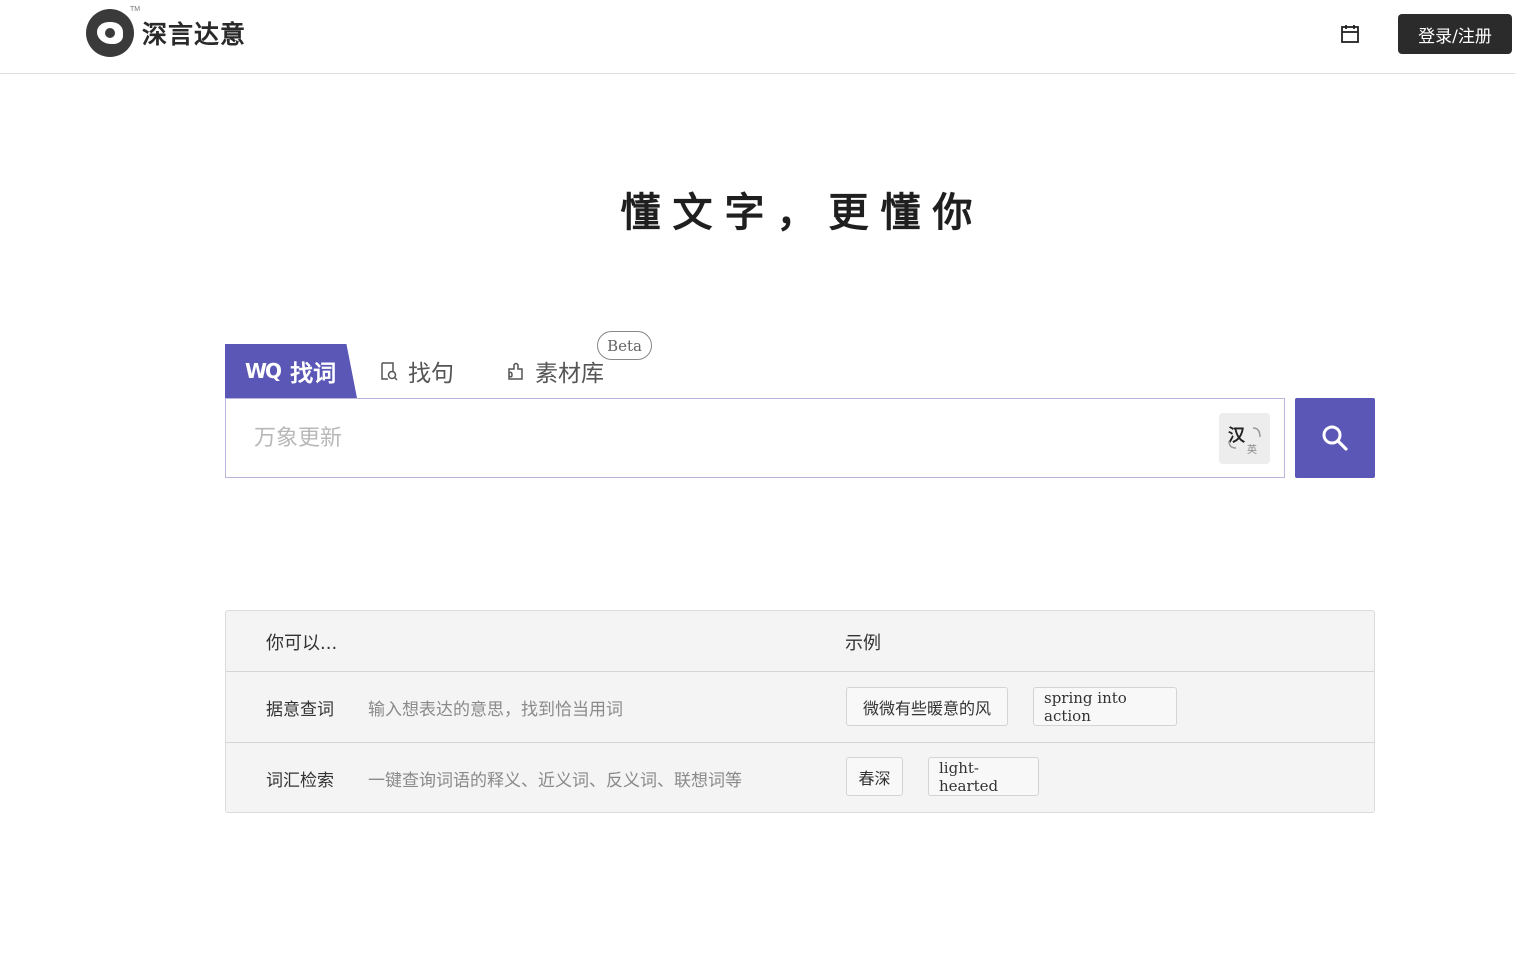 The height and width of the screenshot is (954, 1515). Describe the element at coordinates (1350, 34) in the screenshot. I see `calendar-icon` at that location.